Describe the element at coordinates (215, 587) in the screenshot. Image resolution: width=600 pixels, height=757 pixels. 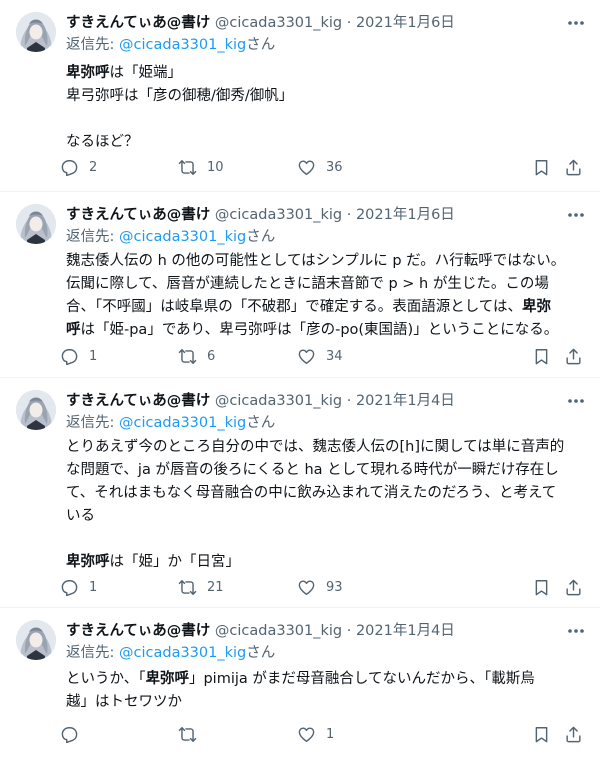
I see `retweet-count: 21` at that location.